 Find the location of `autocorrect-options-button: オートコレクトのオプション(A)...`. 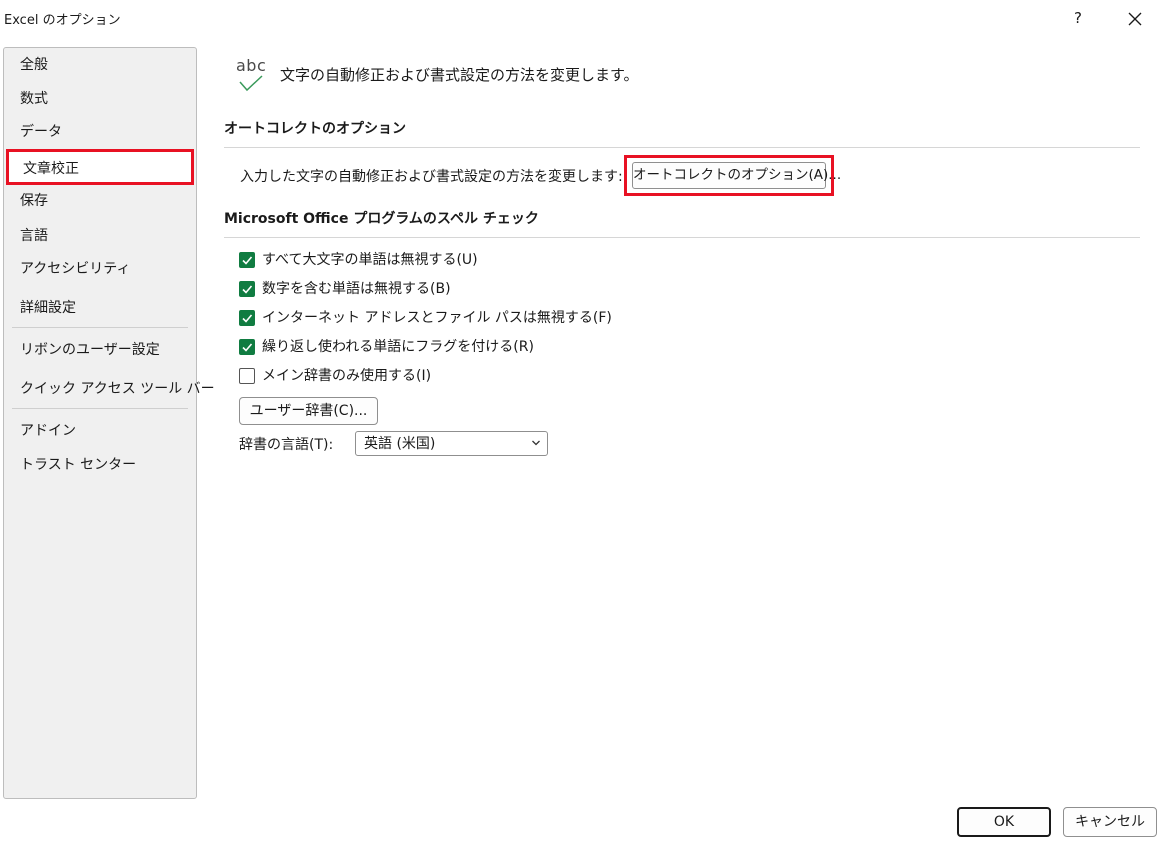

autocorrect-options-button: オートコレクトのオプション(A)... is located at coordinates (736, 175).